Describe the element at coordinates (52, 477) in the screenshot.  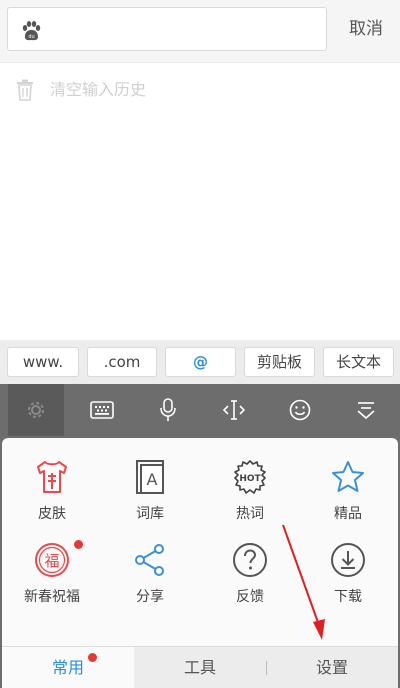
I see `skin-shirt-icon` at that location.